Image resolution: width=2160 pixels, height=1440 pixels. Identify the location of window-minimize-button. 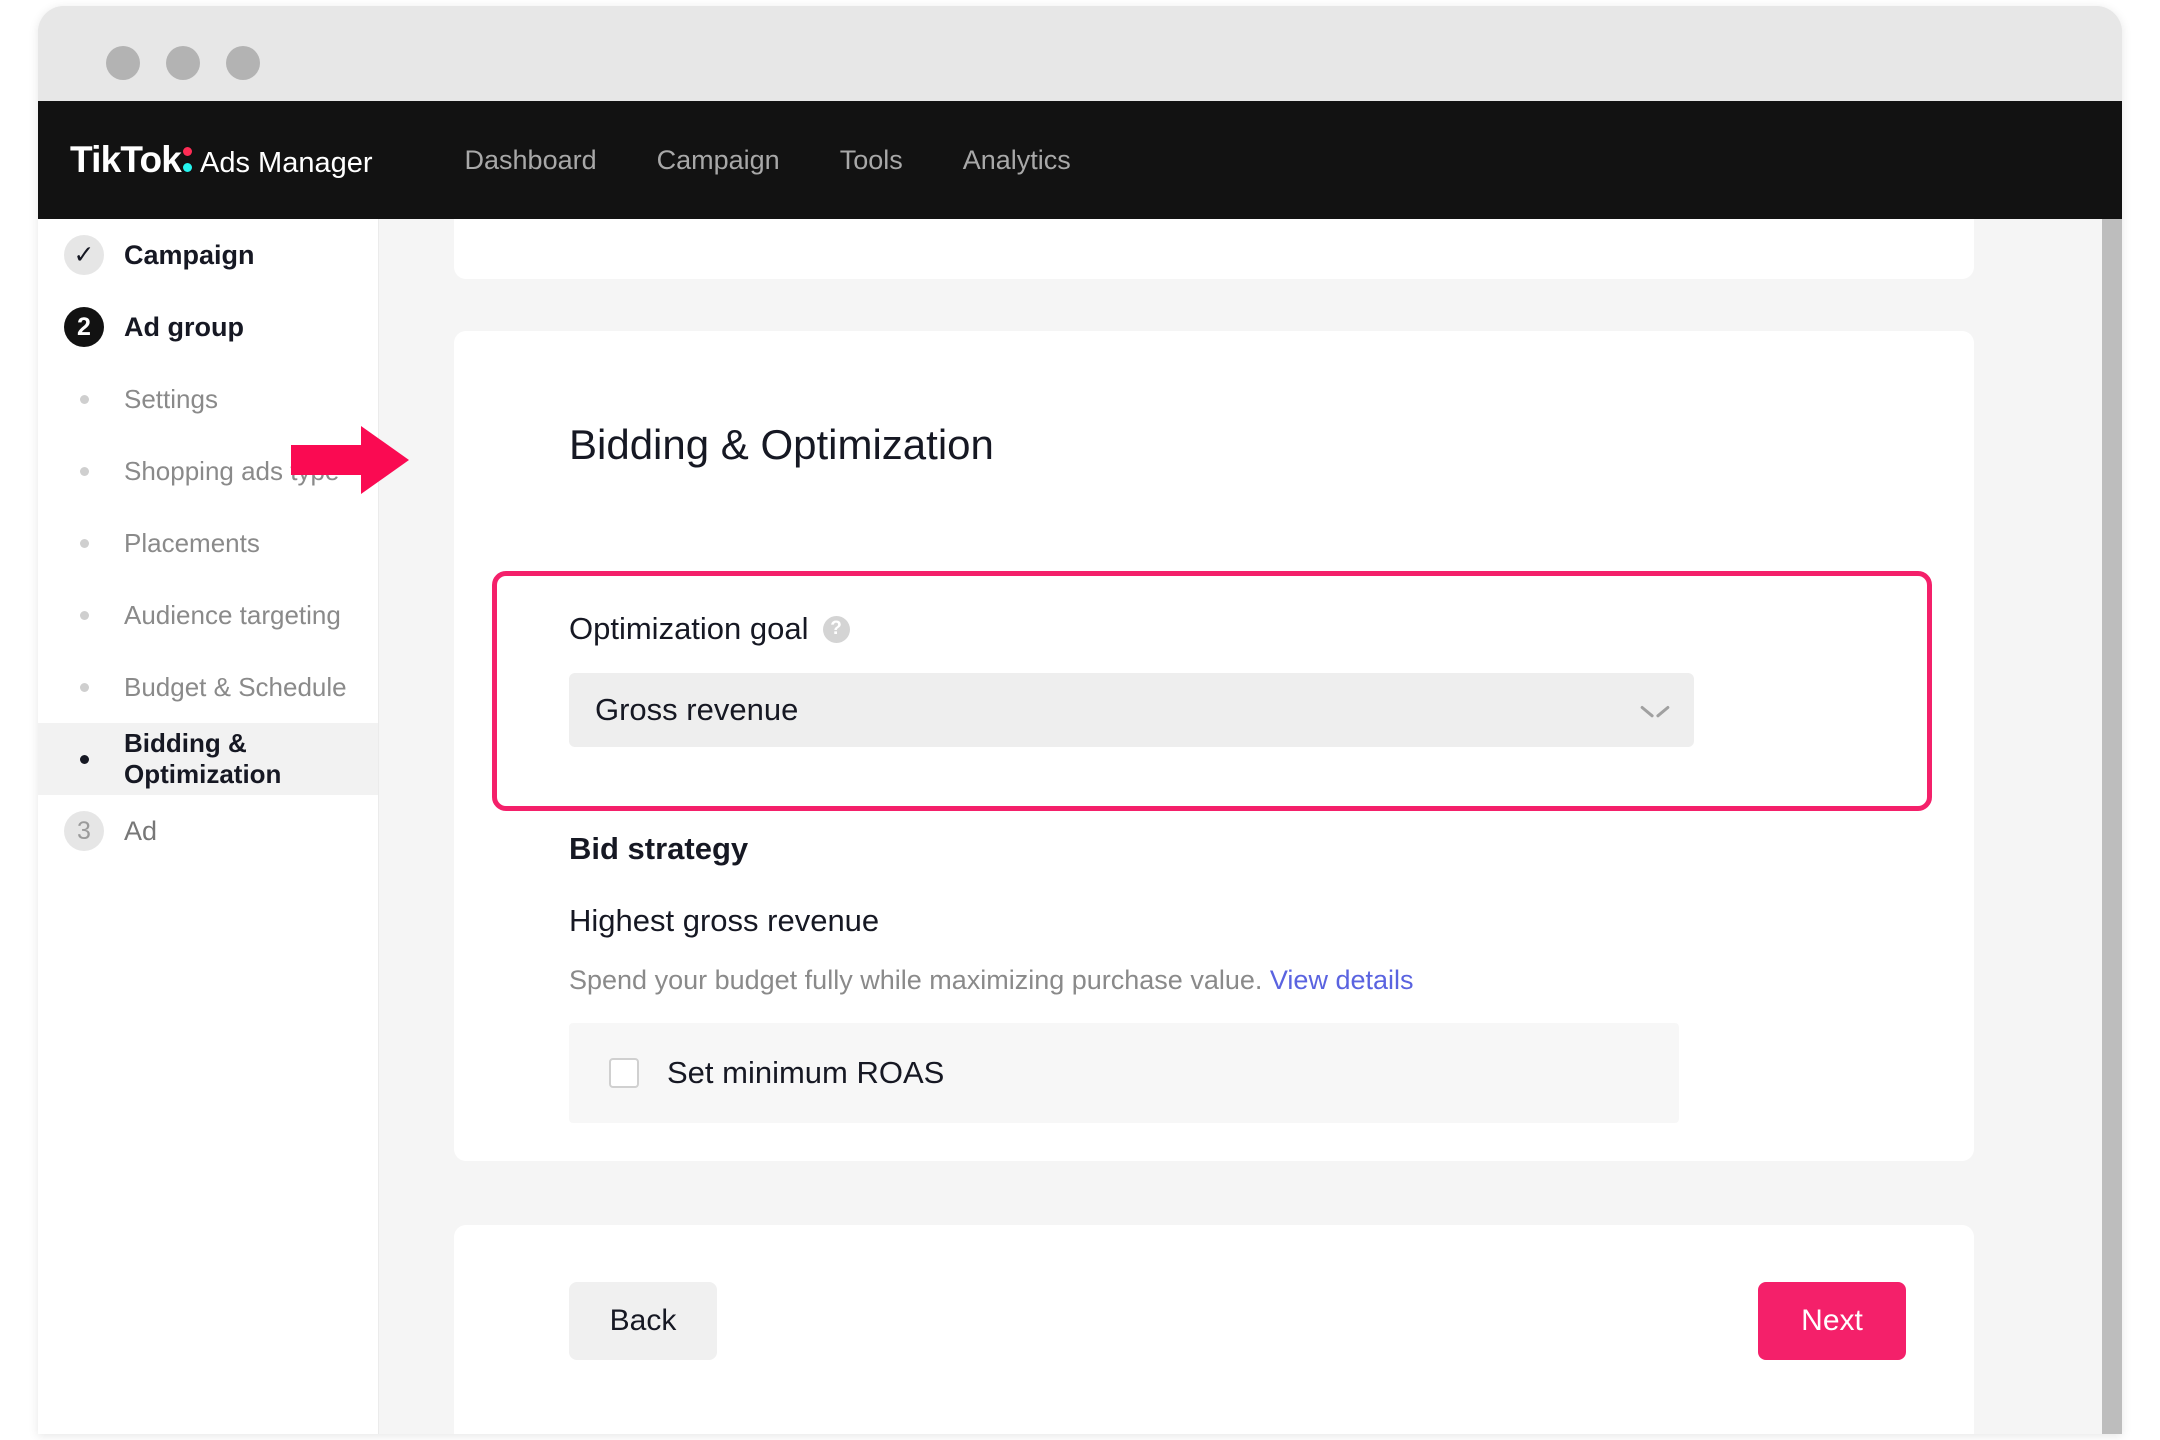
(183, 63).